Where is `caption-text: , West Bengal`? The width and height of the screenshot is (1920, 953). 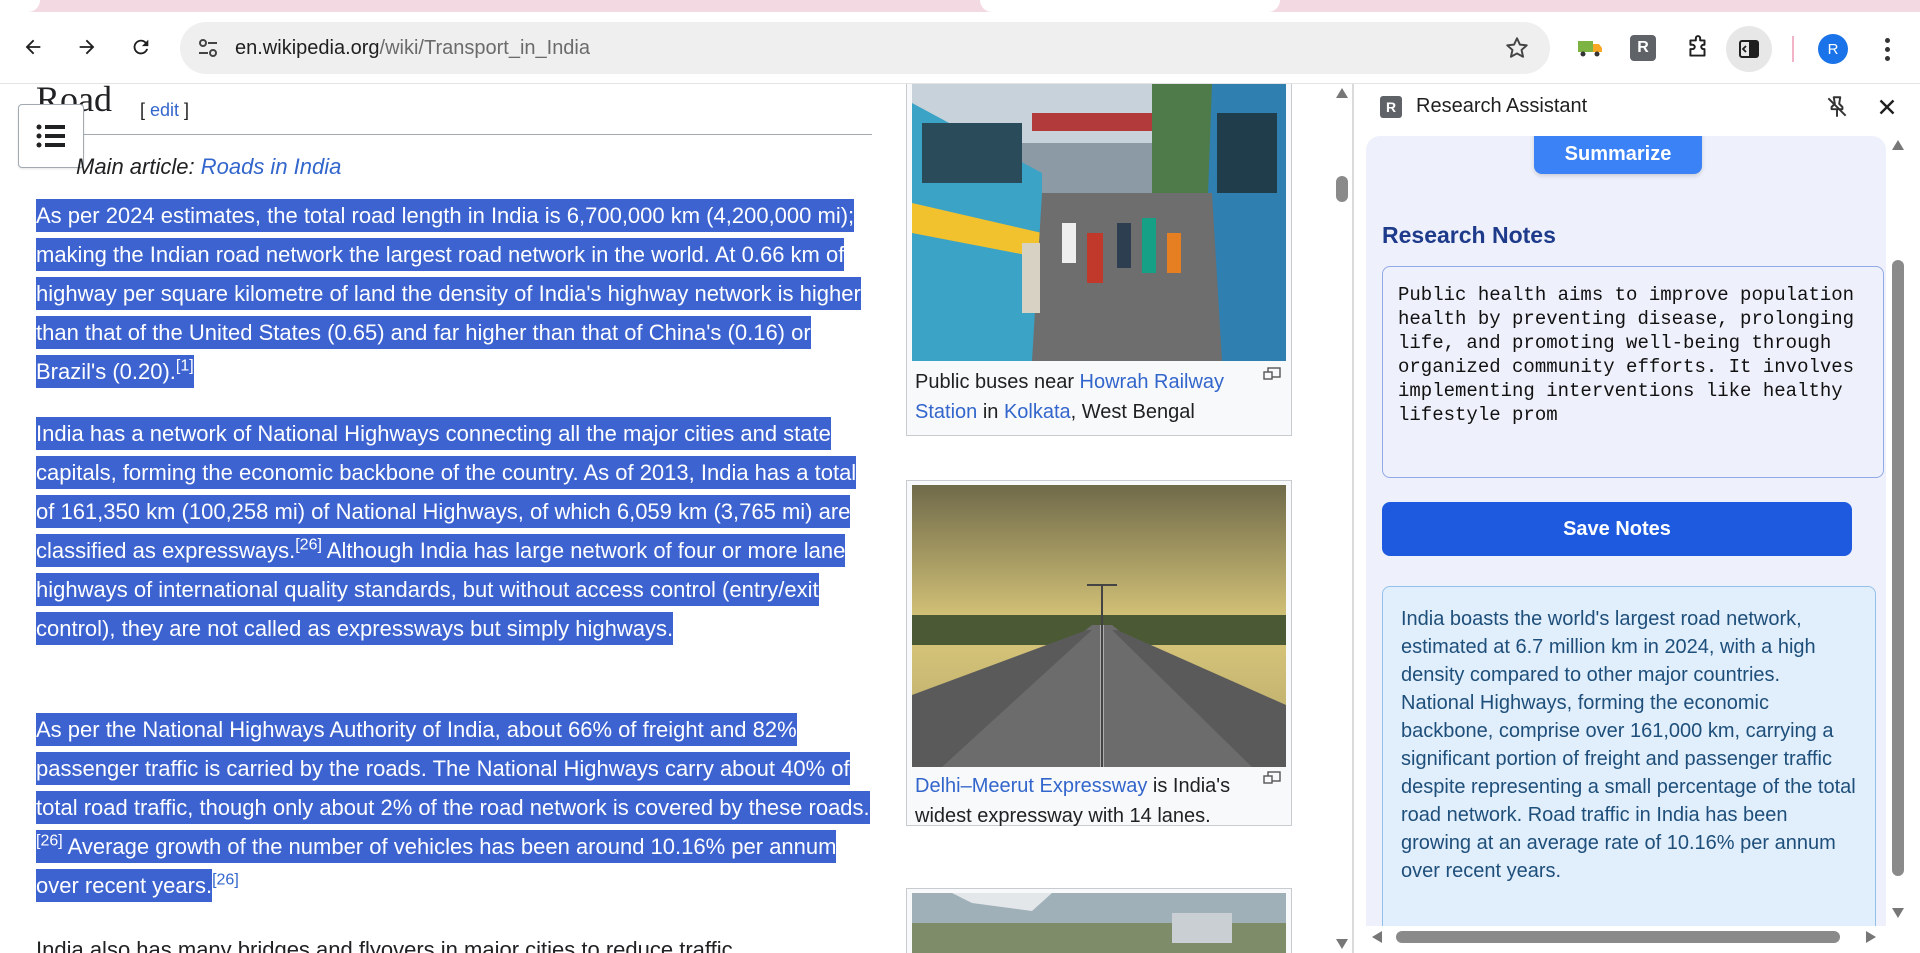
caption-text: , West Bengal is located at coordinates (1132, 412).